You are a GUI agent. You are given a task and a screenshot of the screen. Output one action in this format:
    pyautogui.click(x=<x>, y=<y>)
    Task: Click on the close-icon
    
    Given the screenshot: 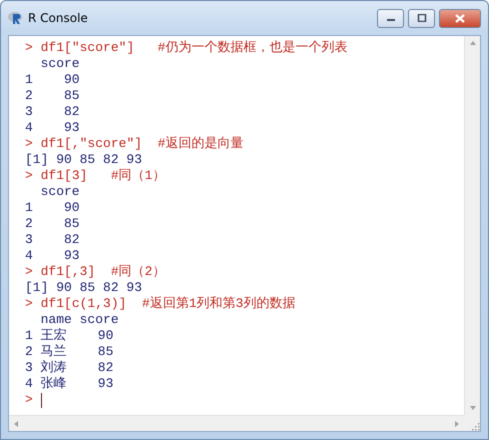 What is the action you would take?
    pyautogui.click(x=460, y=18)
    